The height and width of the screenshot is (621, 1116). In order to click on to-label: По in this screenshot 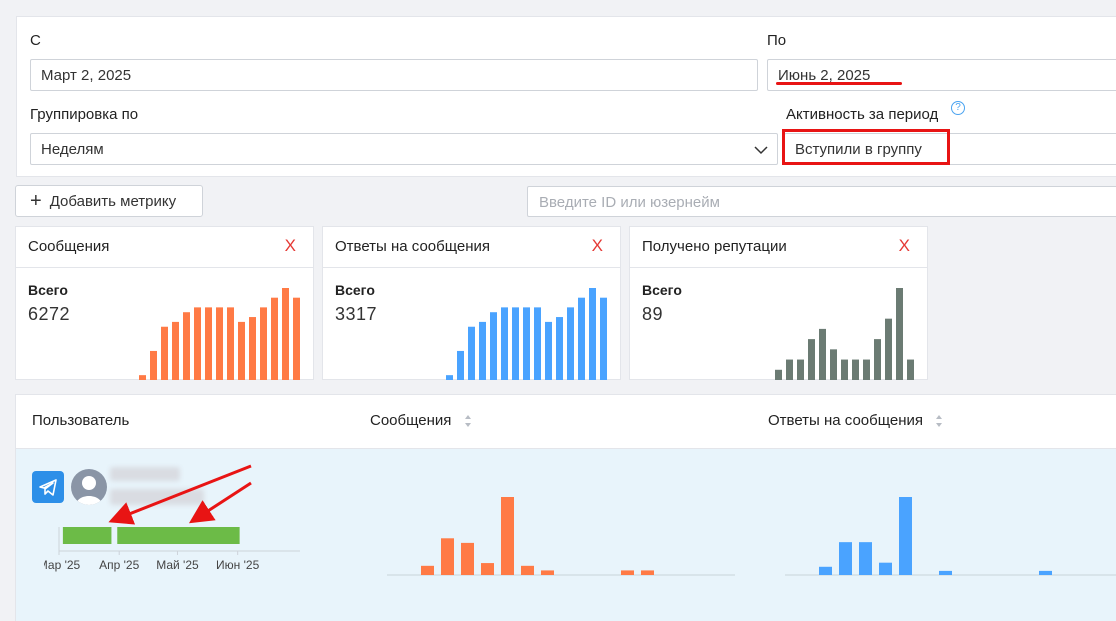, I will do `click(777, 40)`.